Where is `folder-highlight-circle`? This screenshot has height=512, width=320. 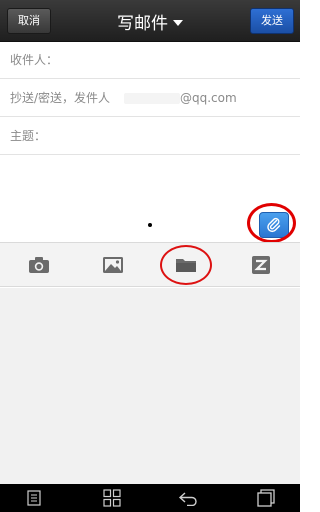
folder-highlight-circle is located at coordinates (186, 265).